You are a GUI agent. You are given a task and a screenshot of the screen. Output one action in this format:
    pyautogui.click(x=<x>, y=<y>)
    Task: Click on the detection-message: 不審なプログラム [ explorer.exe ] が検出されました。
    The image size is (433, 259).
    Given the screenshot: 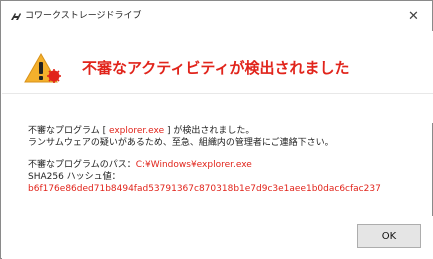 What is the action you would take?
    pyautogui.click(x=141, y=131)
    